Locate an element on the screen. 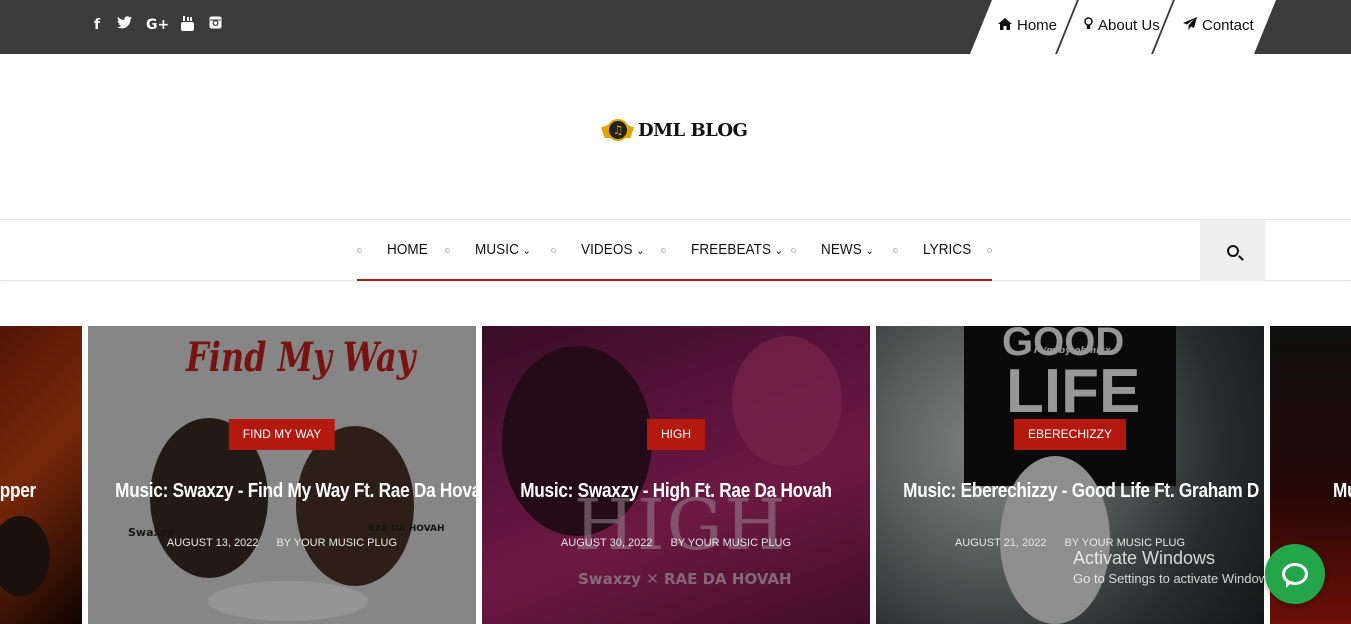  watermark-line-2: Go to Settings to activate Windows. is located at coordinates (1176, 578).